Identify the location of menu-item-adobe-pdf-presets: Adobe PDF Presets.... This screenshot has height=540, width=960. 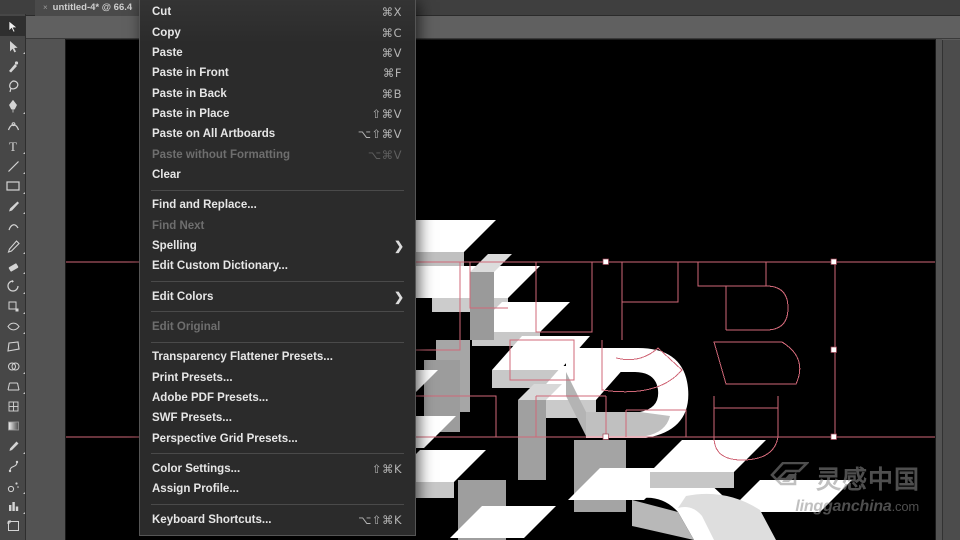
(277, 398).